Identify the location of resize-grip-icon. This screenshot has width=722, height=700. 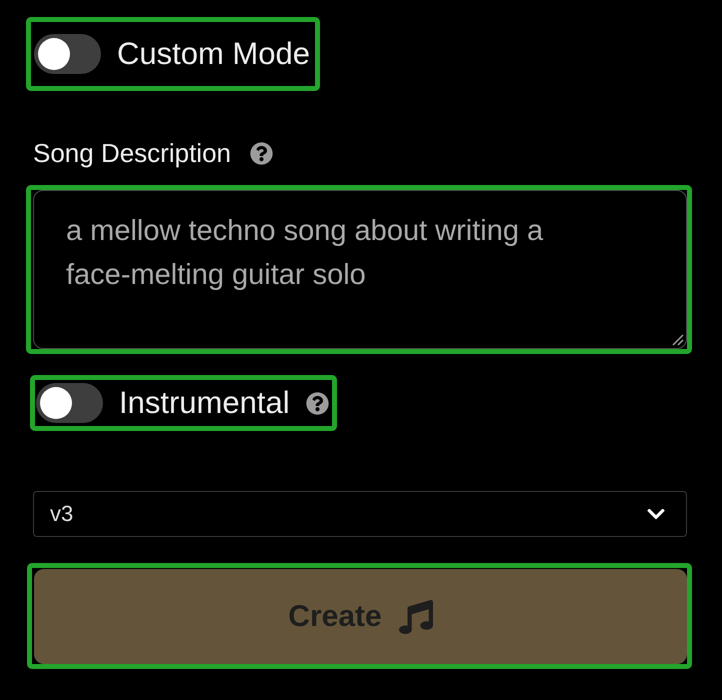
(678, 340).